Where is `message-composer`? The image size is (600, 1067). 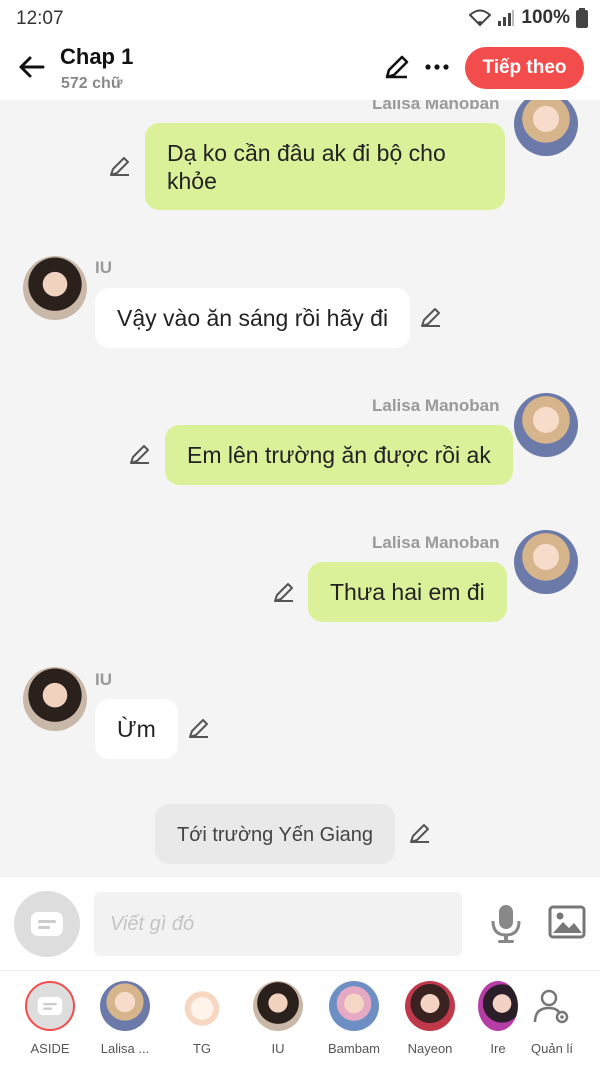
message-composer is located at coordinates (300, 923).